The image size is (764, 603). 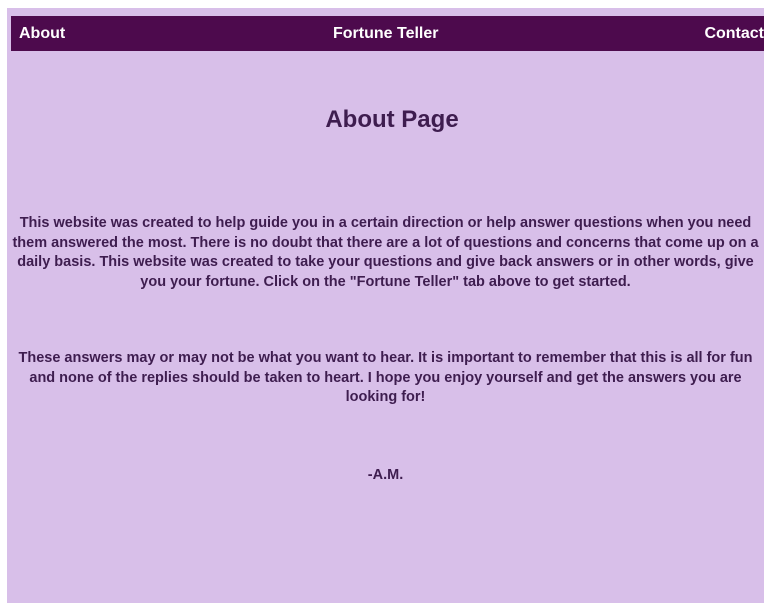 What do you see at coordinates (385, 397) in the screenshot?
I see `disclaimer-paragraph-line: looking for!` at bounding box center [385, 397].